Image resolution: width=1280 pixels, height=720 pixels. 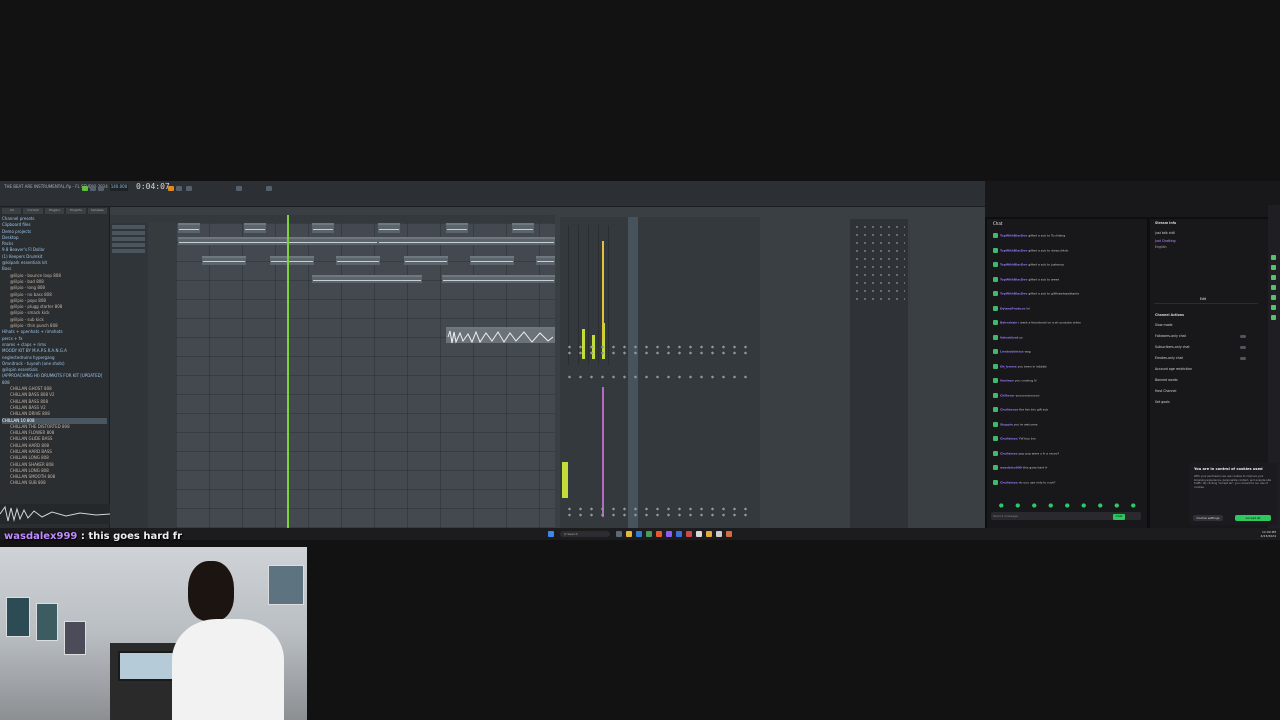 I want to click on channel-action-item: Subscribers-only chat, so click(x=1172, y=347).